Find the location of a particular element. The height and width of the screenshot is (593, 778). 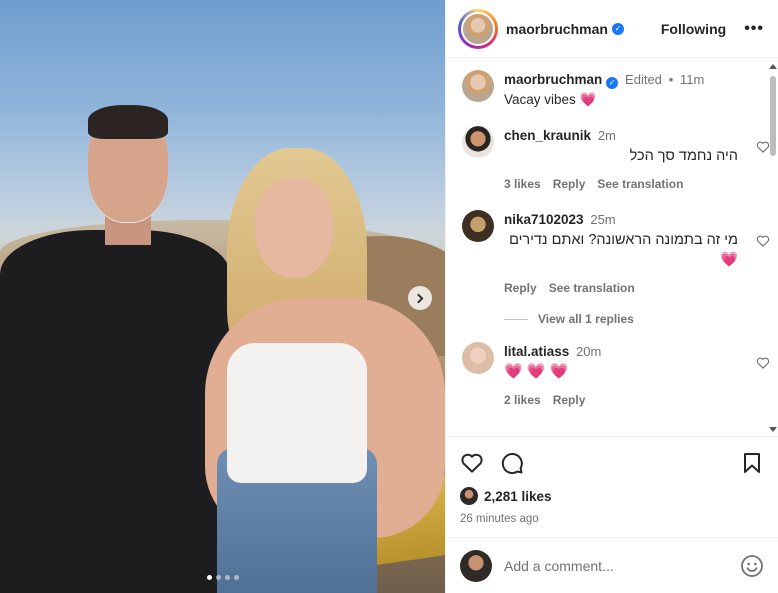

comment-text: 💗 💗 💗 is located at coordinates (536, 371).